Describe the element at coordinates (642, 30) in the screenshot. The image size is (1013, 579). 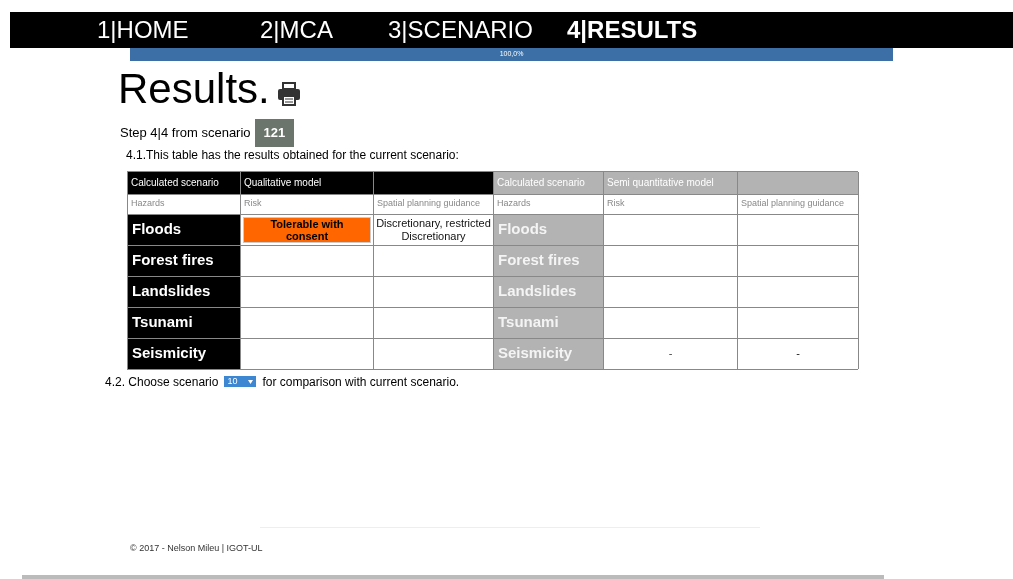
I see `nav-tab: 4|RESULTS` at that location.